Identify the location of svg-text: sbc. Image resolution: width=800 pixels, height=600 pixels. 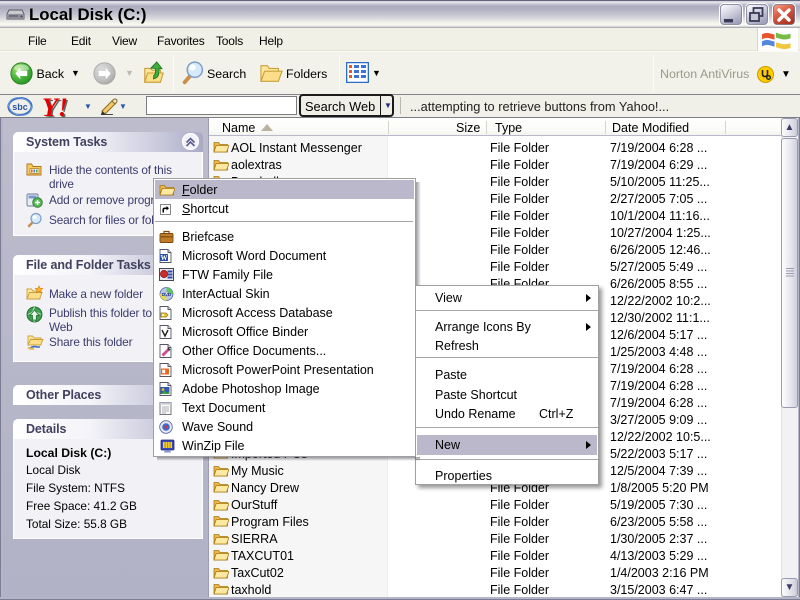
(20, 107).